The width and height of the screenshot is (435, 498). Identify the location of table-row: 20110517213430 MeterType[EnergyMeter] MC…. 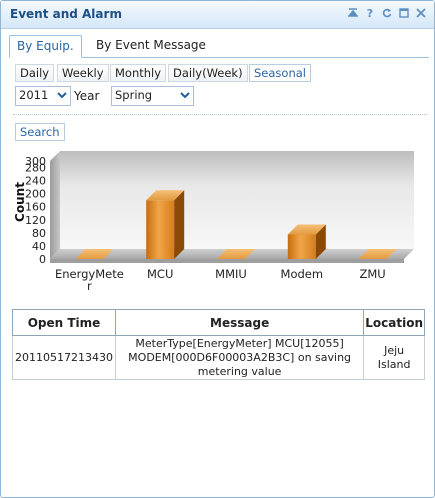
(218, 357).